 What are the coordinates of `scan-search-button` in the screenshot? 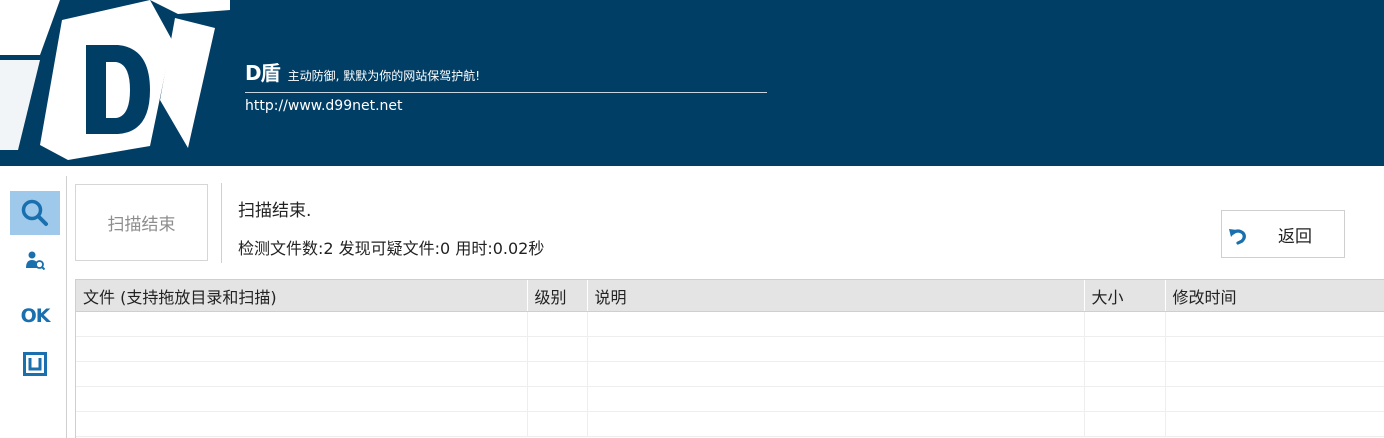 It's located at (35, 213).